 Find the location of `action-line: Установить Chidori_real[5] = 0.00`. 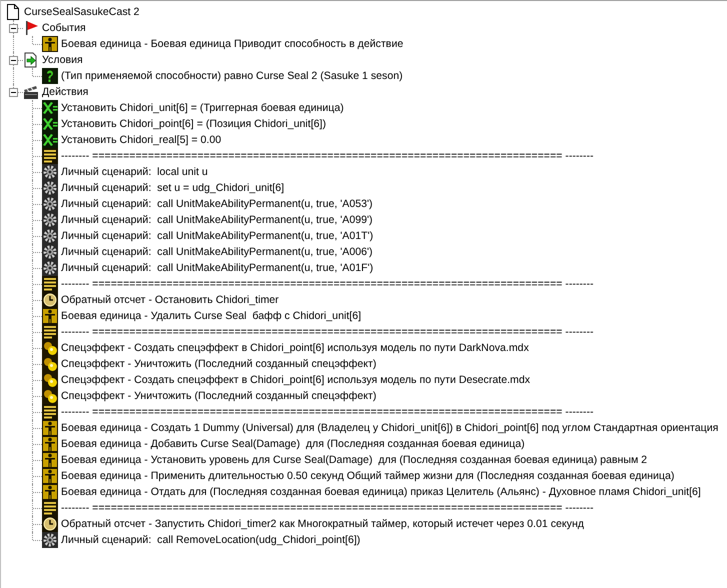

action-line: Установить Chidori_real[5] = 0.00 is located at coordinates (141, 140).